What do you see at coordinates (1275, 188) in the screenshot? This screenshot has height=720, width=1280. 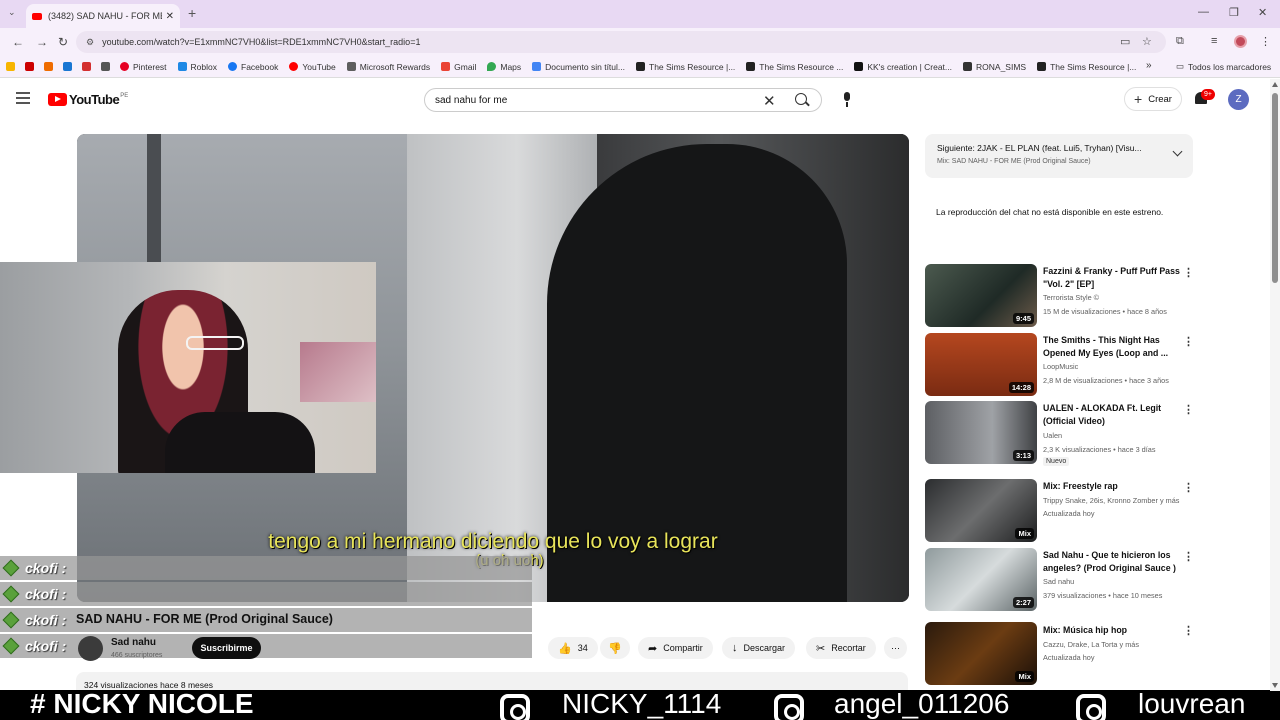 I see `scrollbar-thumb` at bounding box center [1275, 188].